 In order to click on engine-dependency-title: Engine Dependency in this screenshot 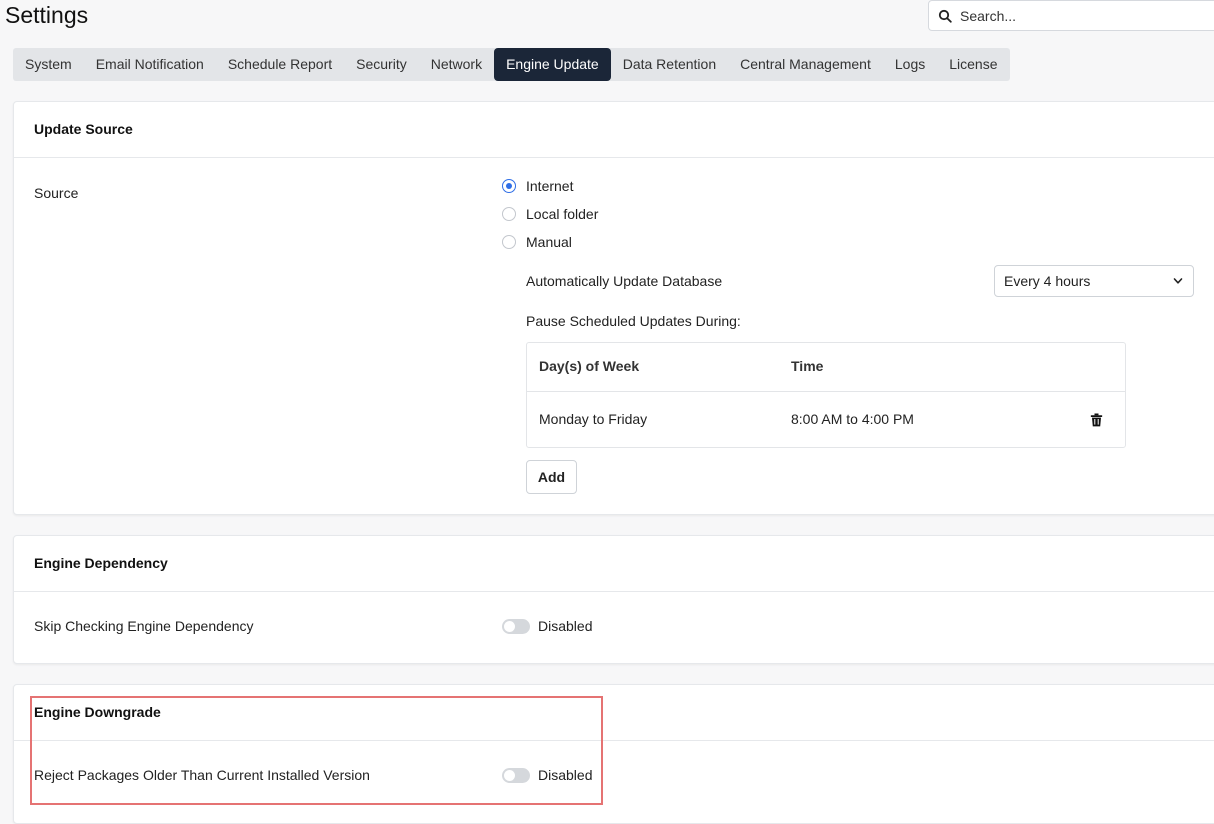, I will do `click(614, 564)`.